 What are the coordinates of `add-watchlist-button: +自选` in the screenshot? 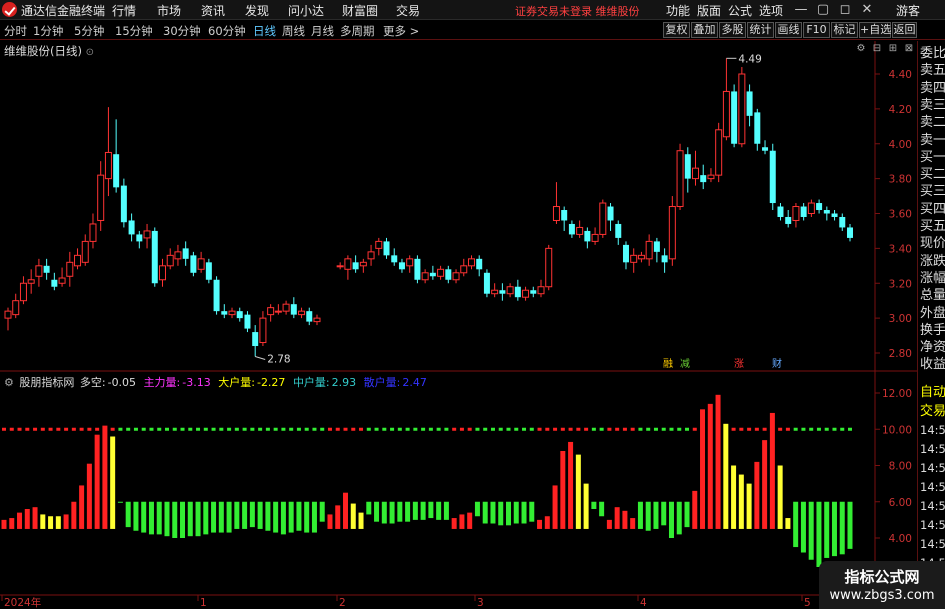 It's located at (875, 30).